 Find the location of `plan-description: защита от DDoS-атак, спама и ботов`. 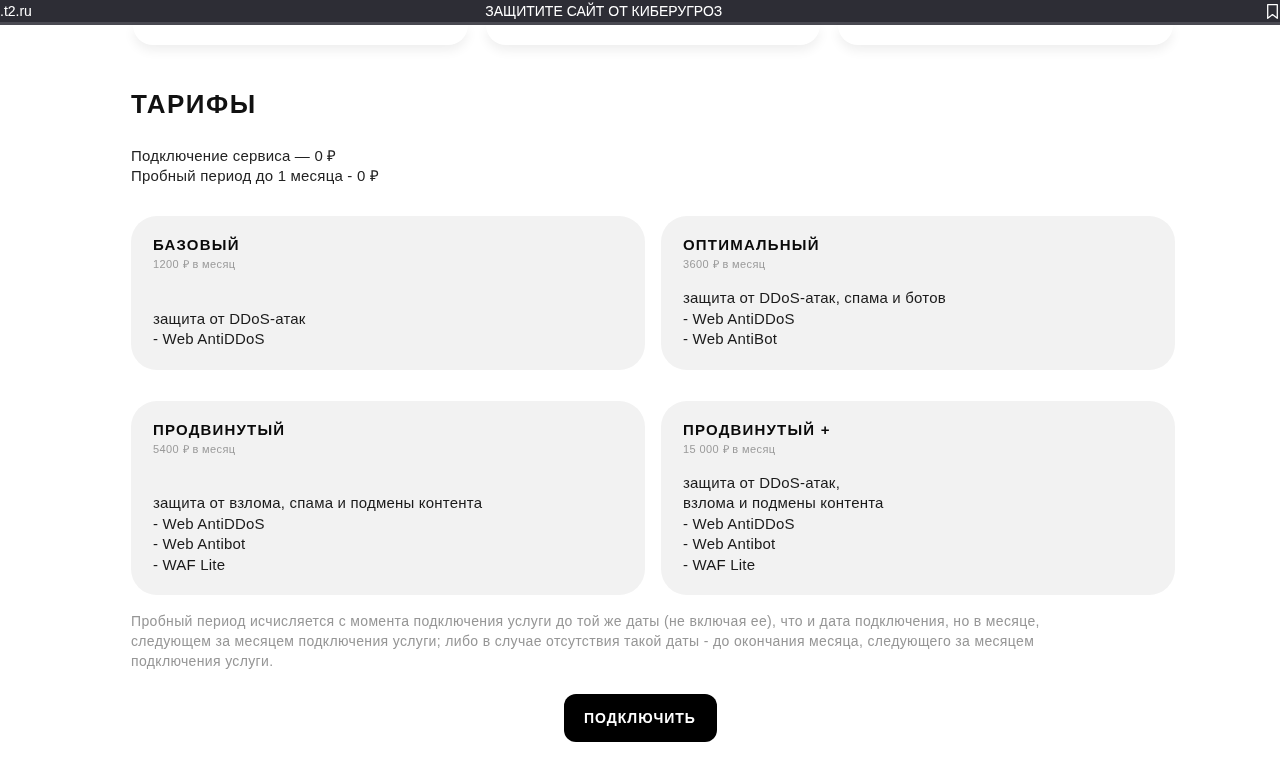

plan-description: защита от DDoS-атак, спама и ботов is located at coordinates (814, 298).